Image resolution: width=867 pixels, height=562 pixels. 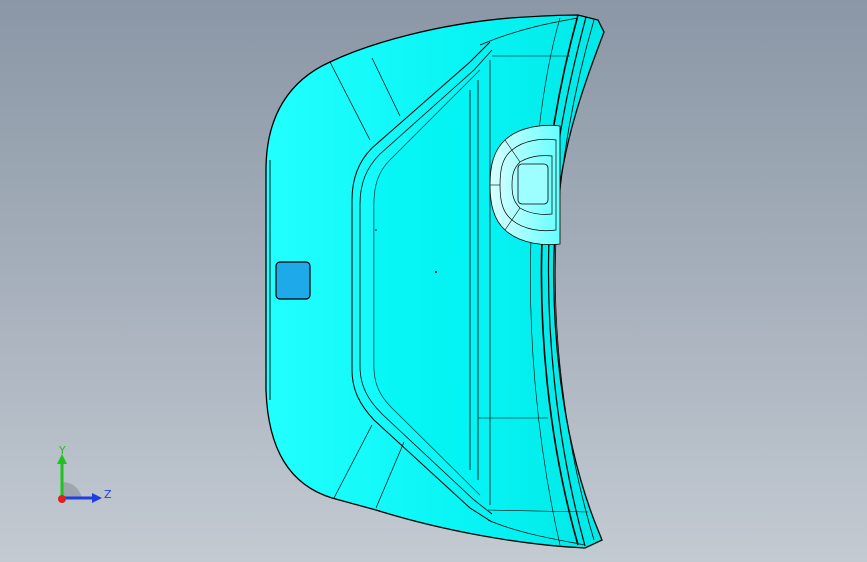 What do you see at coordinates (62, 499) in the screenshot?
I see `x-axis-dot-icon` at bounding box center [62, 499].